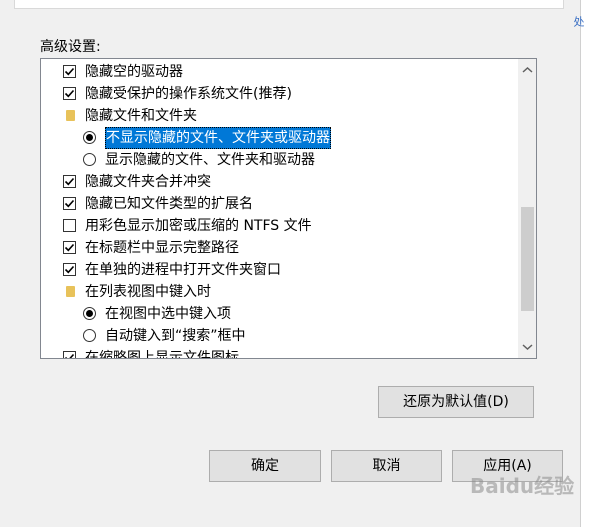 This screenshot has height=527, width=597. What do you see at coordinates (169, 204) in the screenshot?
I see `option-label: 隐藏已知文件类型的扩展名` at bounding box center [169, 204].